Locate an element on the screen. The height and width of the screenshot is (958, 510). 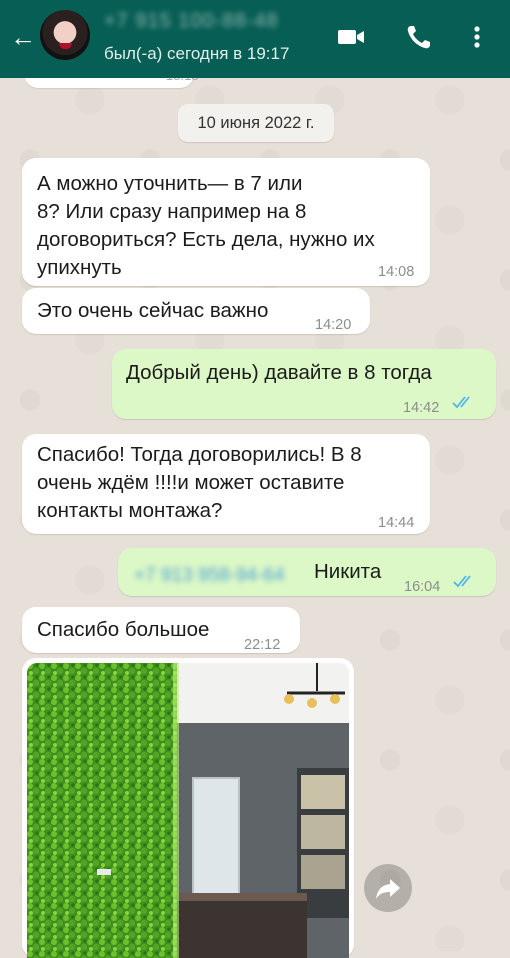
outgoing-message: +7 913 958-94-64 Никита 16:04 is located at coordinates (307, 572).